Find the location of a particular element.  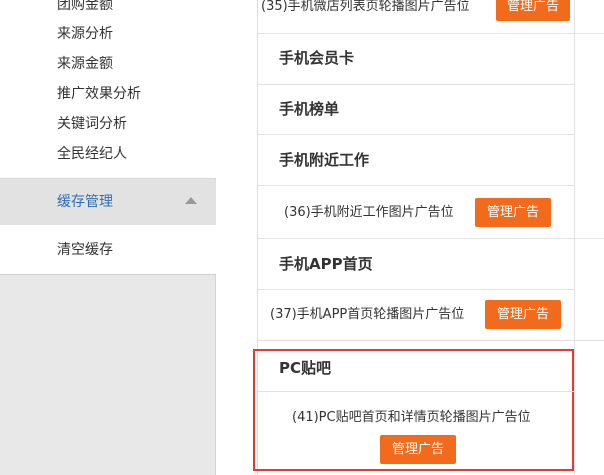

ad-slot-37-label: (37)手机APP首页轮播图片广告位 is located at coordinates (367, 314).